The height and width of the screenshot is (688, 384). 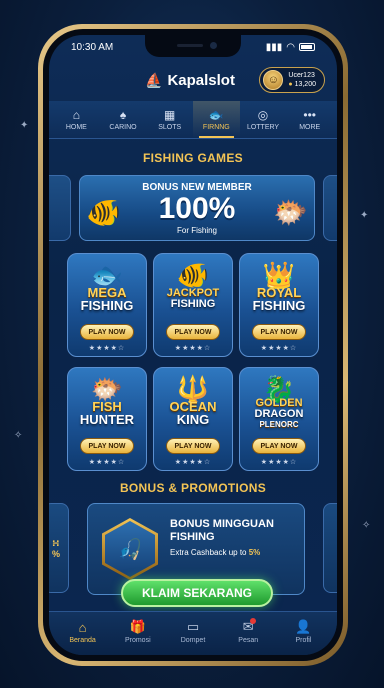 What do you see at coordinates (154, 79) in the screenshot?
I see `ship-icon: ⛵` at bounding box center [154, 79].